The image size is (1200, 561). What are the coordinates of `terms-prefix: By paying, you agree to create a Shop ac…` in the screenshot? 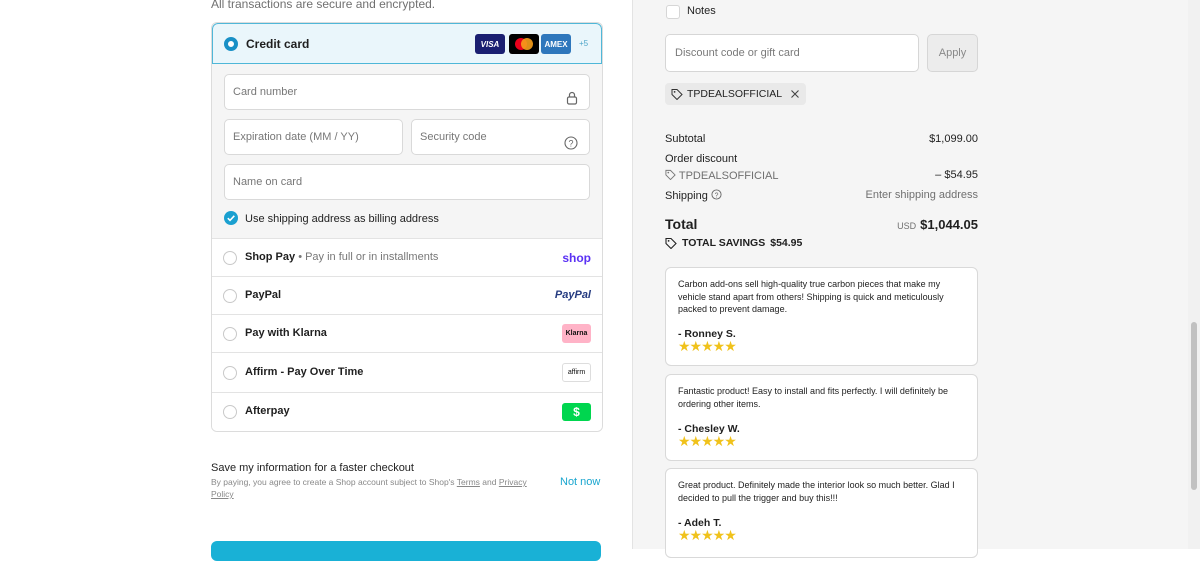 It's located at (333, 482).